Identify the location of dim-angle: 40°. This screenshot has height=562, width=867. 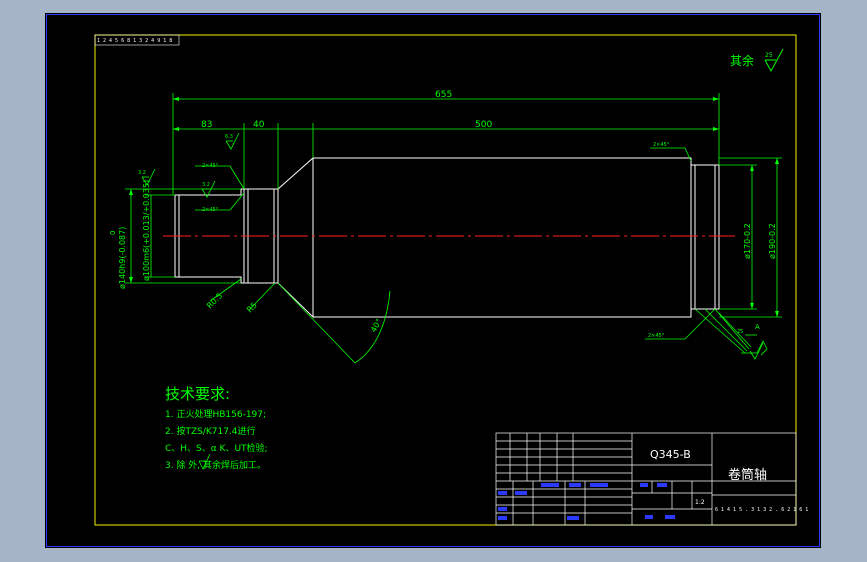
(376, 325).